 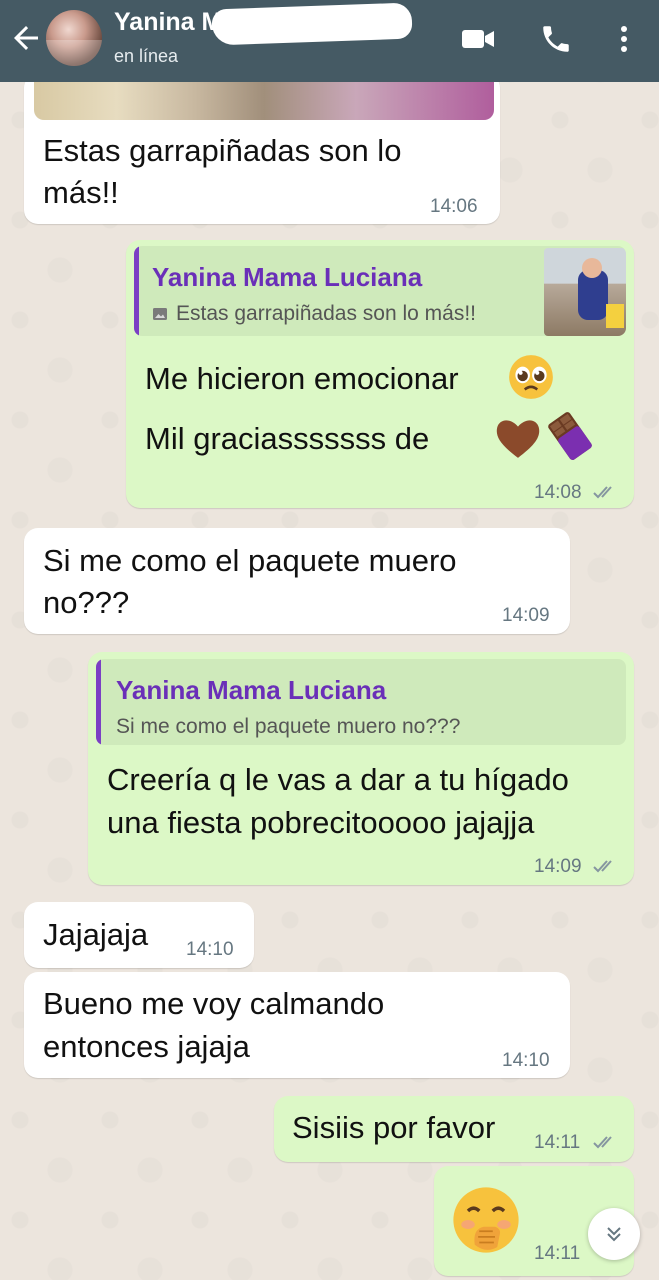 I want to click on brown-heart-emoji, so click(x=518, y=439).